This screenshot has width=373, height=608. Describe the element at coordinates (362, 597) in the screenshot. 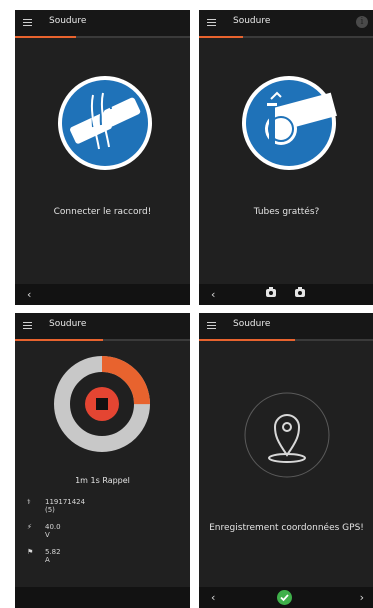

I see `forward-button: ›` at that location.